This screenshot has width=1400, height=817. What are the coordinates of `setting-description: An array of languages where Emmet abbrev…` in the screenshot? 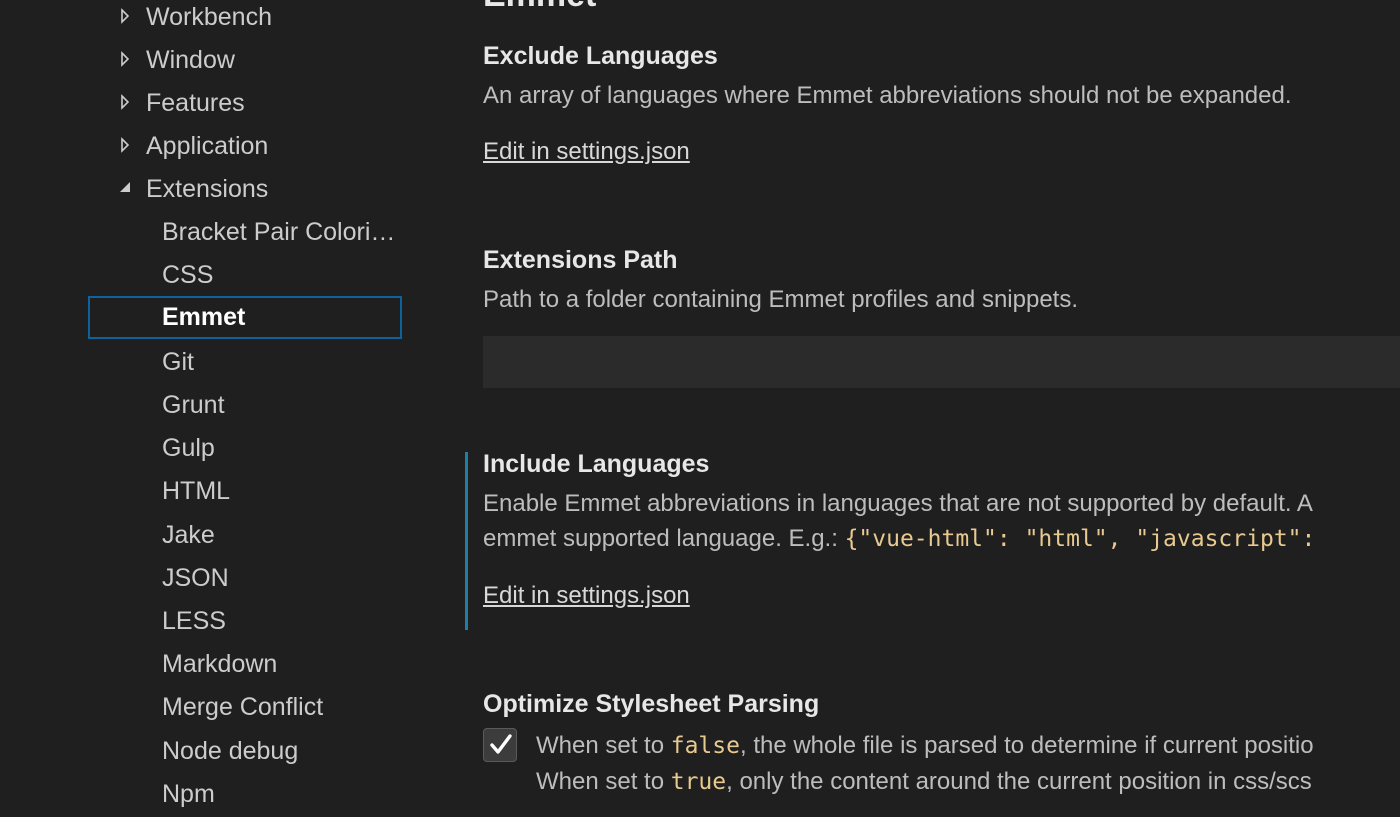 It's located at (887, 95).